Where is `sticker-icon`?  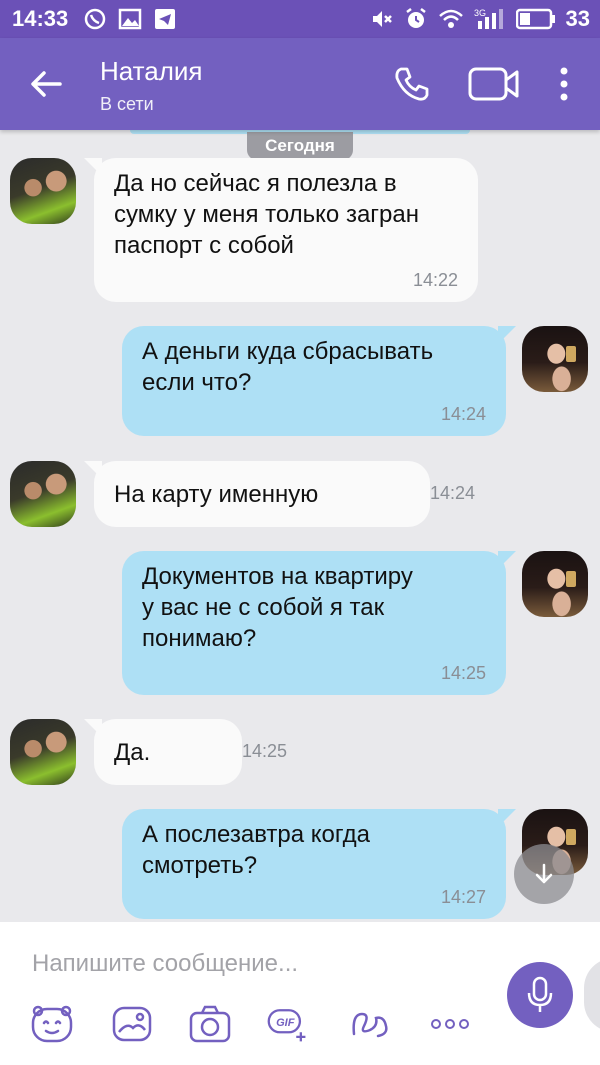 sticker-icon is located at coordinates (52, 1024).